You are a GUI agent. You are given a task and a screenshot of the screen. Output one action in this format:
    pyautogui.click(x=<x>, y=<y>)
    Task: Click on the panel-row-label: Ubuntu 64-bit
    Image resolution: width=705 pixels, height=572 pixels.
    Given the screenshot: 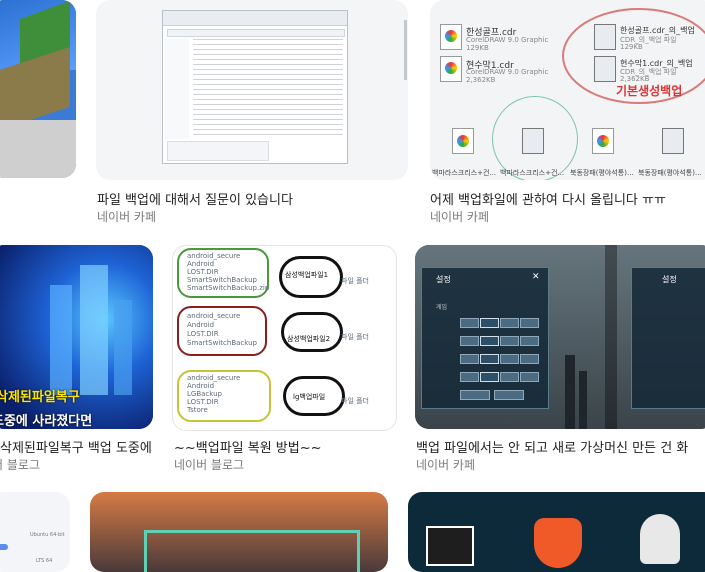 What is the action you would take?
    pyautogui.click(x=47, y=535)
    